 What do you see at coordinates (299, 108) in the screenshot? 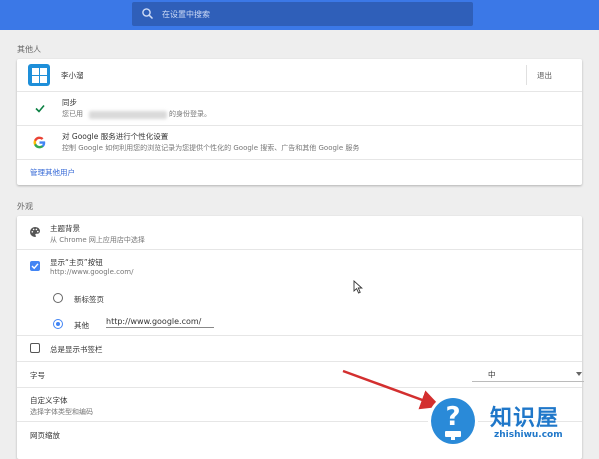
I see `sync-row: 同步 您已用 的身份登录。` at bounding box center [299, 108].